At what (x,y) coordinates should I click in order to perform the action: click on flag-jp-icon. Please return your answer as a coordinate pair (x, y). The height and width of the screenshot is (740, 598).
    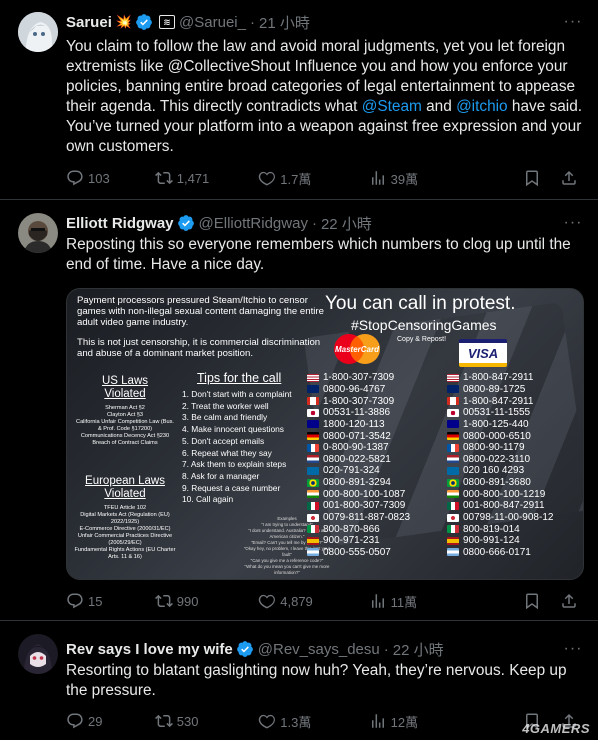
    Looking at the image, I should click on (313, 412).